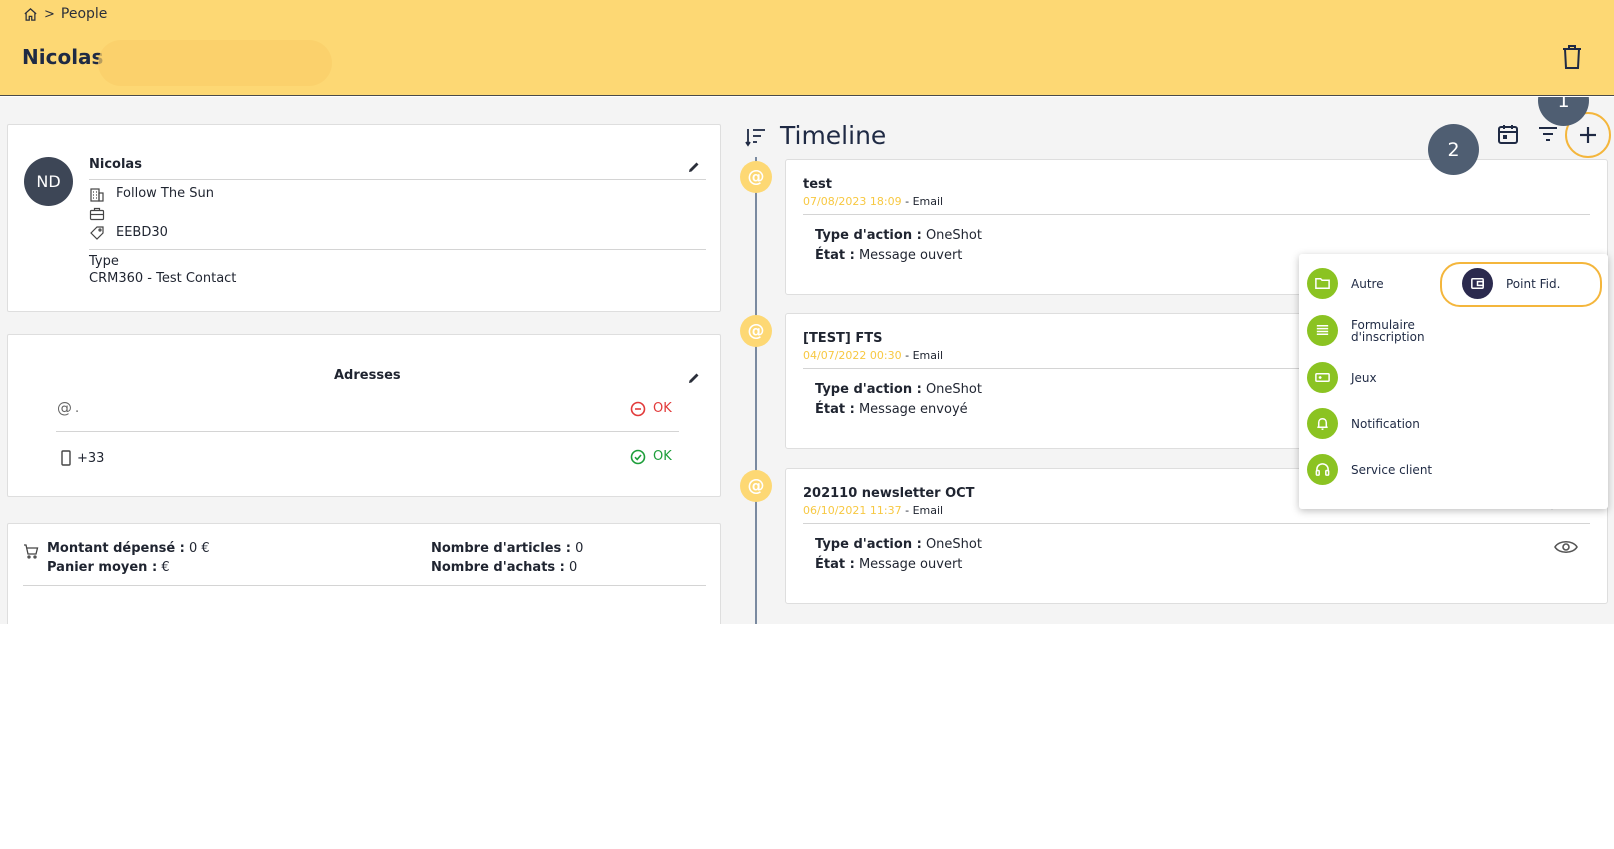  Describe the element at coordinates (807, 48) in the screenshot. I see `page-header: > People Nicolas` at that location.